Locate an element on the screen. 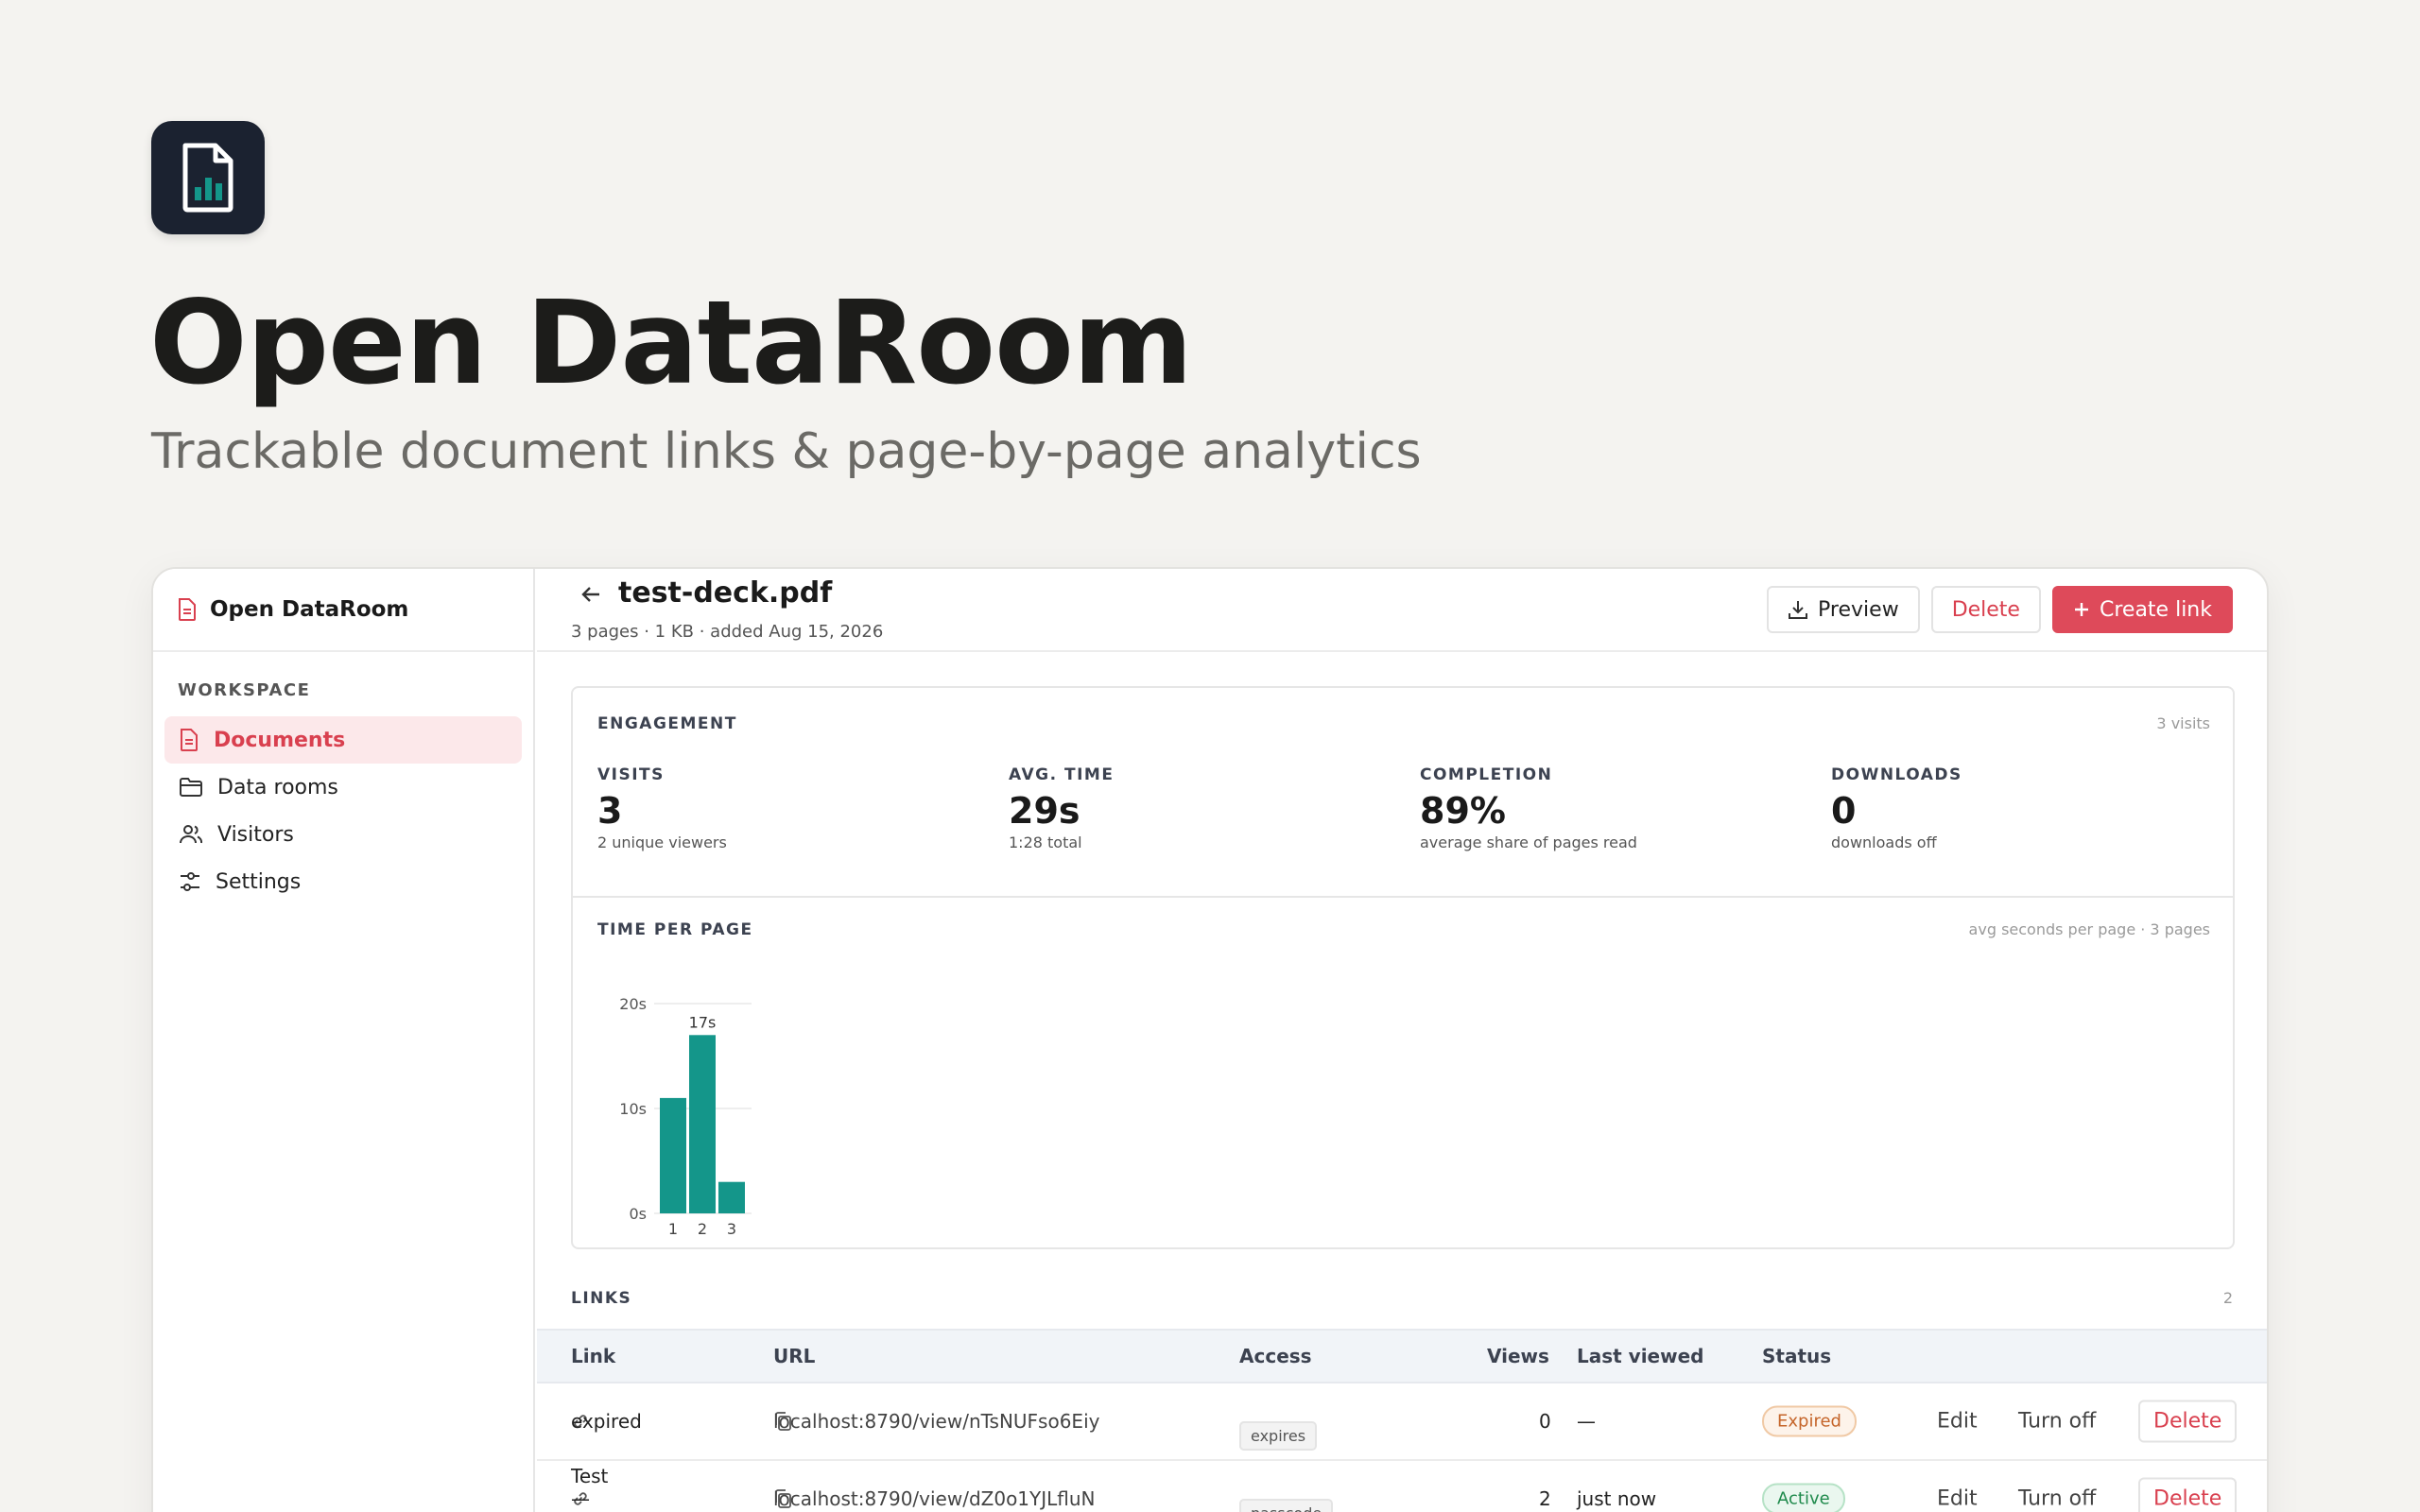  link-last-viewed: just now is located at coordinates (1617, 1498).